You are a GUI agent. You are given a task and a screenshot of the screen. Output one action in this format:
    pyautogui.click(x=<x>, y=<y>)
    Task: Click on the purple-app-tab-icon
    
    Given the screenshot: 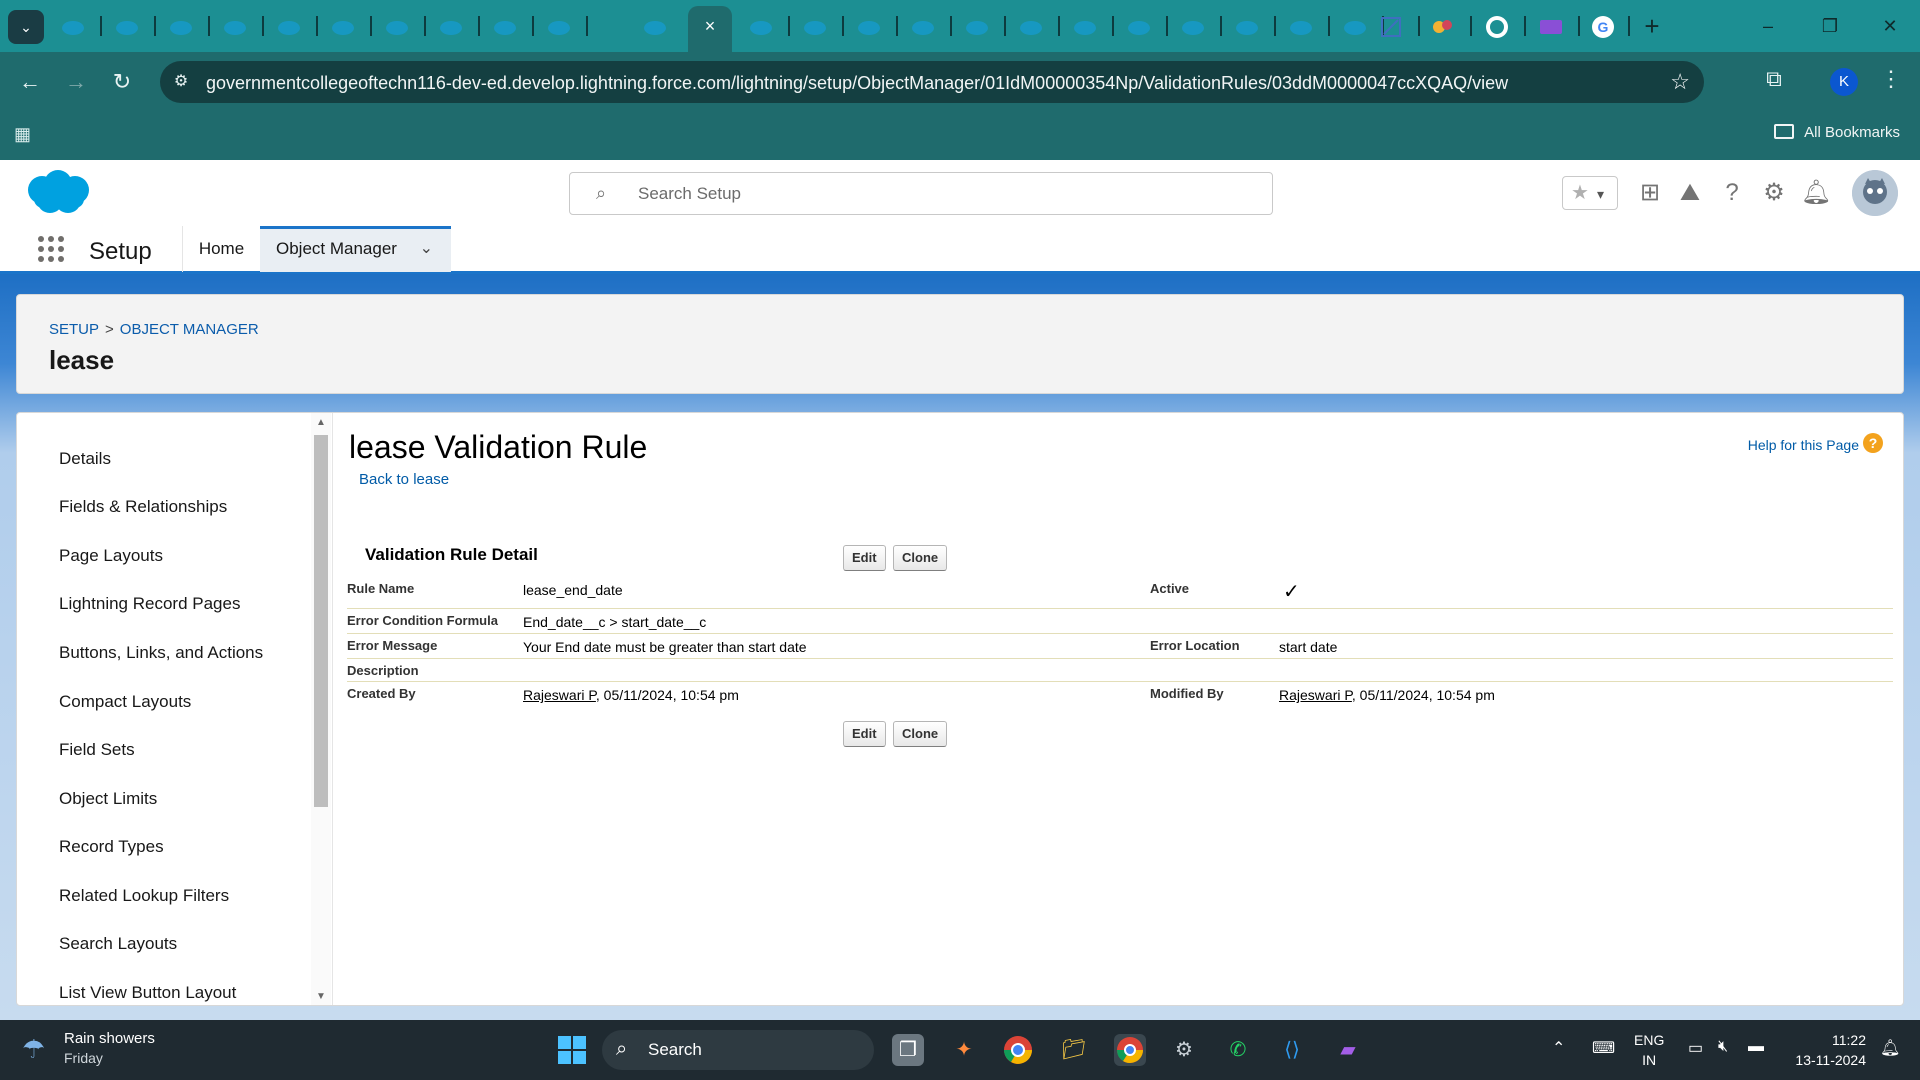 What is the action you would take?
    pyautogui.click(x=1551, y=27)
    